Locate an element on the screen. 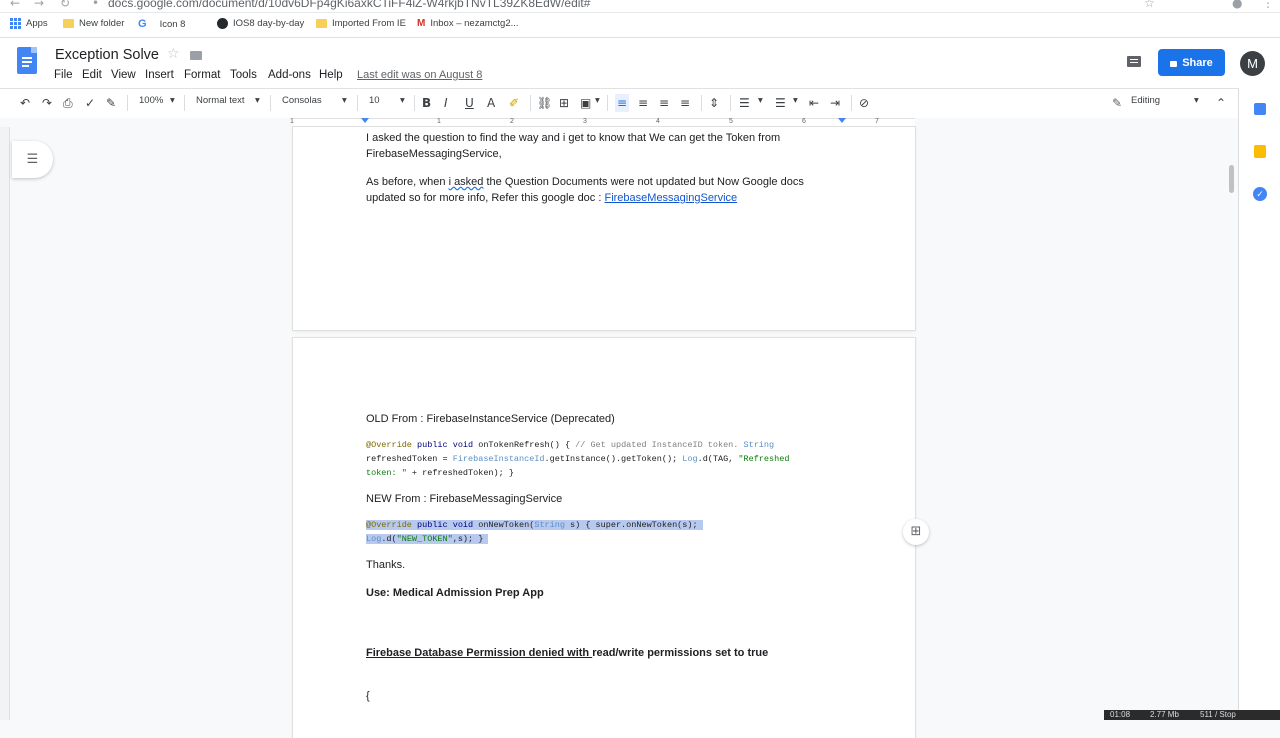  move-folder-icon is located at coordinates (196, 55).